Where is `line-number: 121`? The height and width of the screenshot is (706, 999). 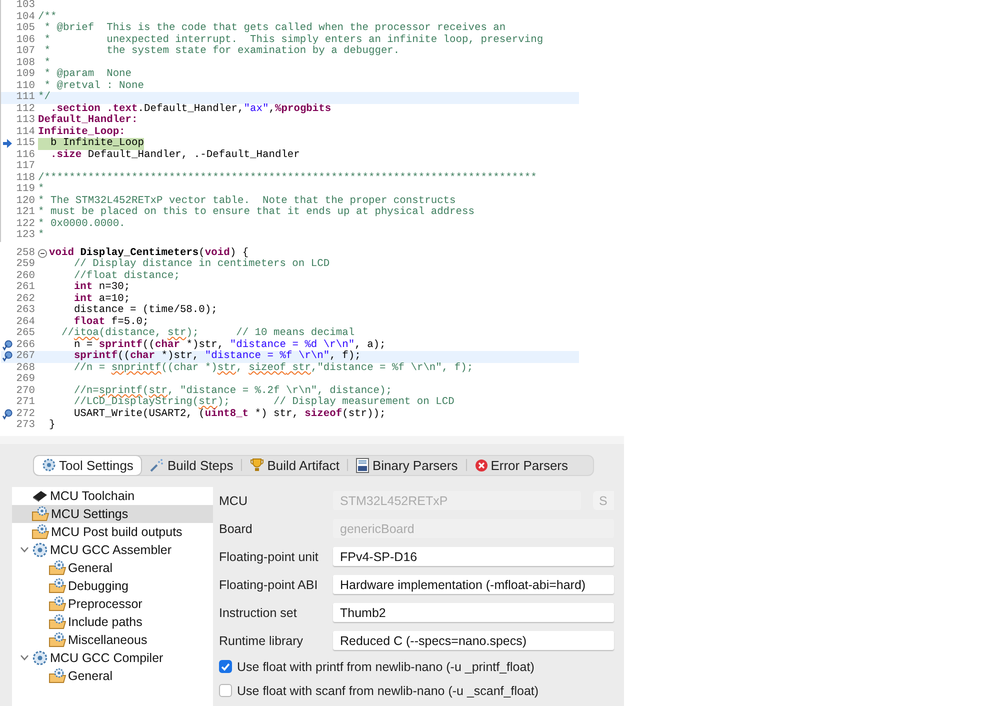 line-number: 121 is located at coordinates (25, 212).